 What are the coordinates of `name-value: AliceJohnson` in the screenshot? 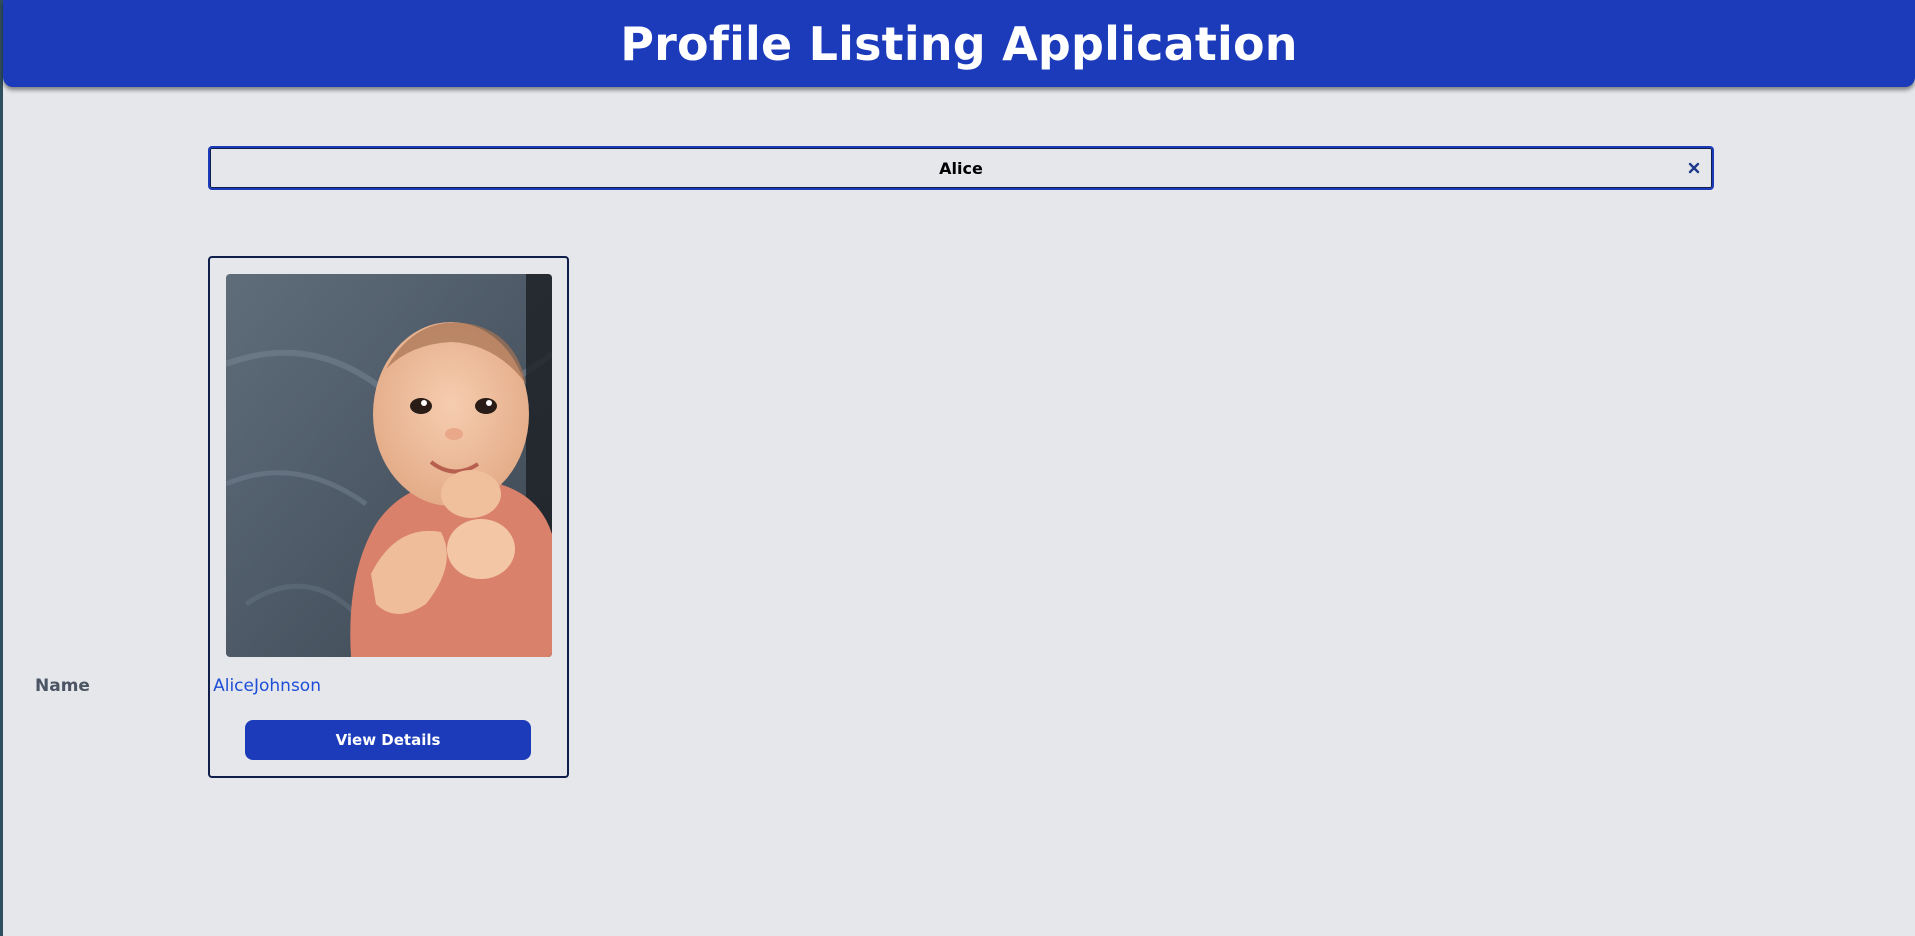 It's located at (267, 686).